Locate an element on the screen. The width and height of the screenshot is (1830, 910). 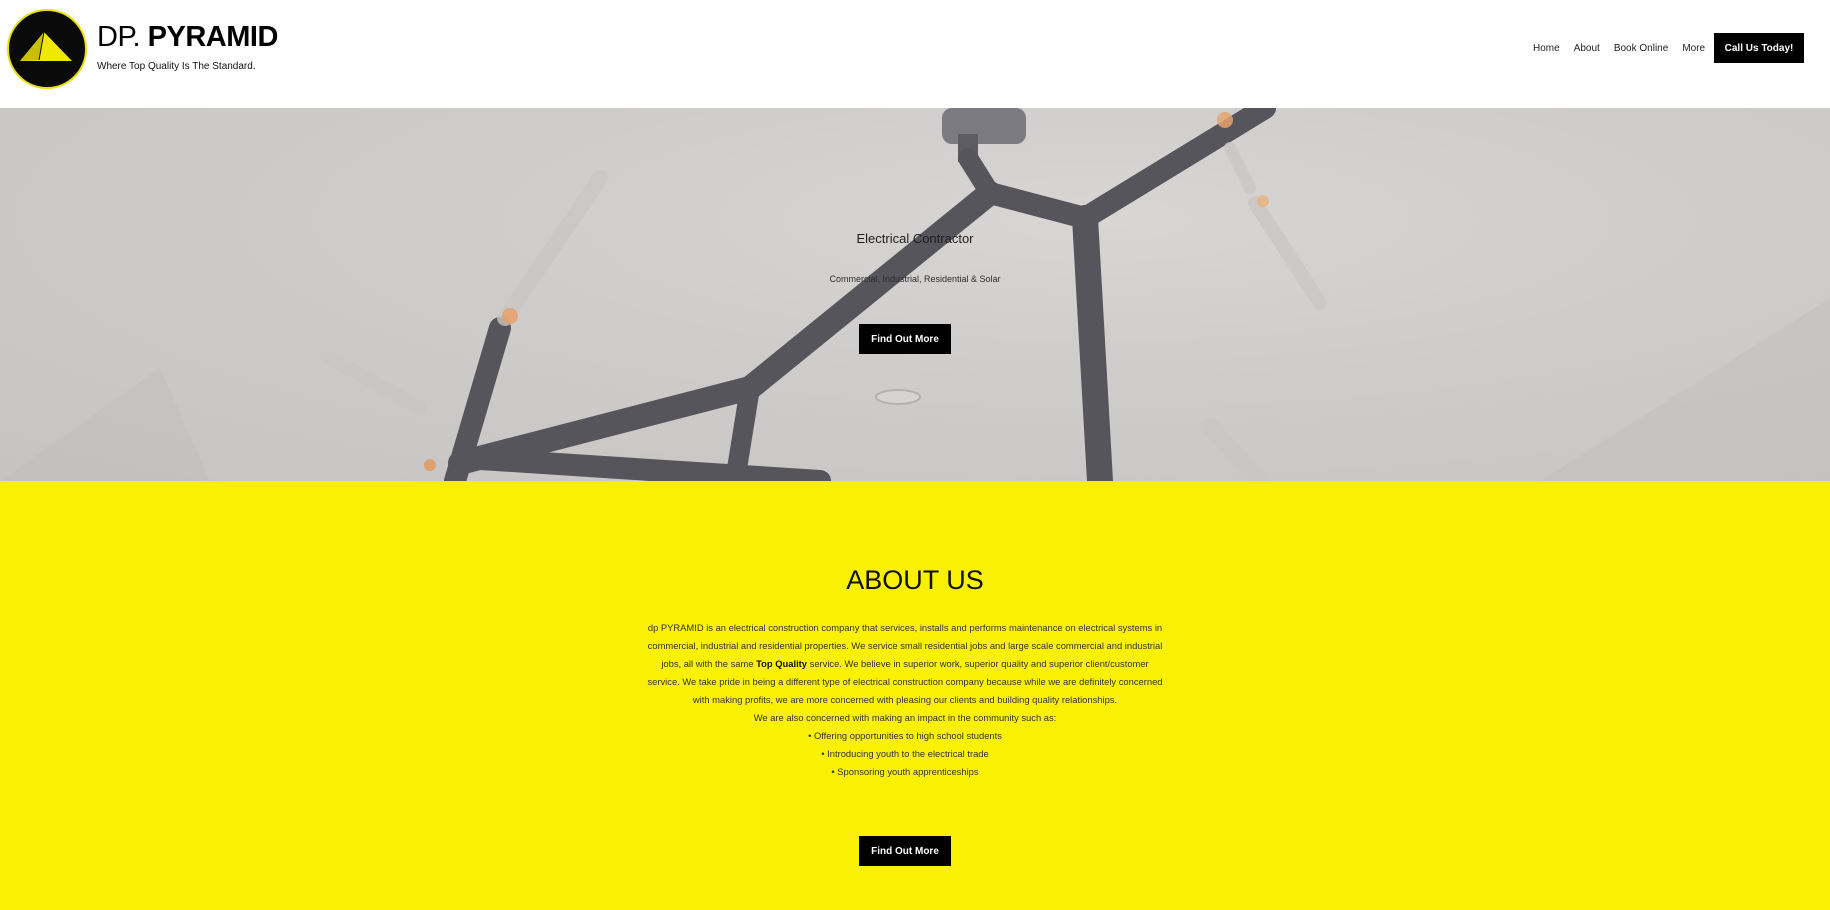
main-nav: Home About Book Online More is located at coordinates (1619, 48).